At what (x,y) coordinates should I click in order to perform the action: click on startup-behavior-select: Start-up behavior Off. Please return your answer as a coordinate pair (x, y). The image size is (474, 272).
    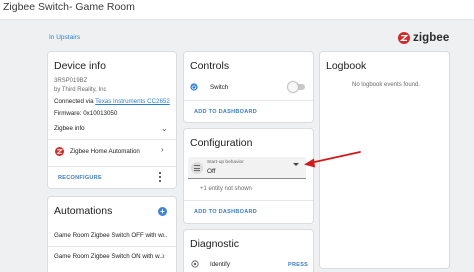
    Looking at the image, I should click on (247, 168).